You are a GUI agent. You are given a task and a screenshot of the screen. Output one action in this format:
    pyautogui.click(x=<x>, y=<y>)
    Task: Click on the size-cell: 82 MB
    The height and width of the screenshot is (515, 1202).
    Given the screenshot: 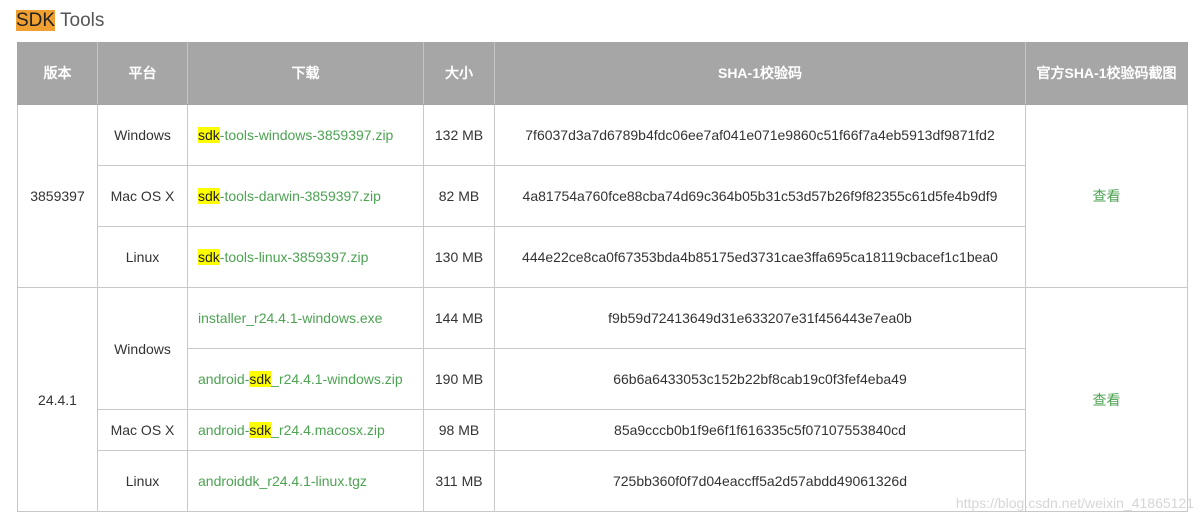 What is the action you would take?
    pyautogui.click(x=459, y=196)
    